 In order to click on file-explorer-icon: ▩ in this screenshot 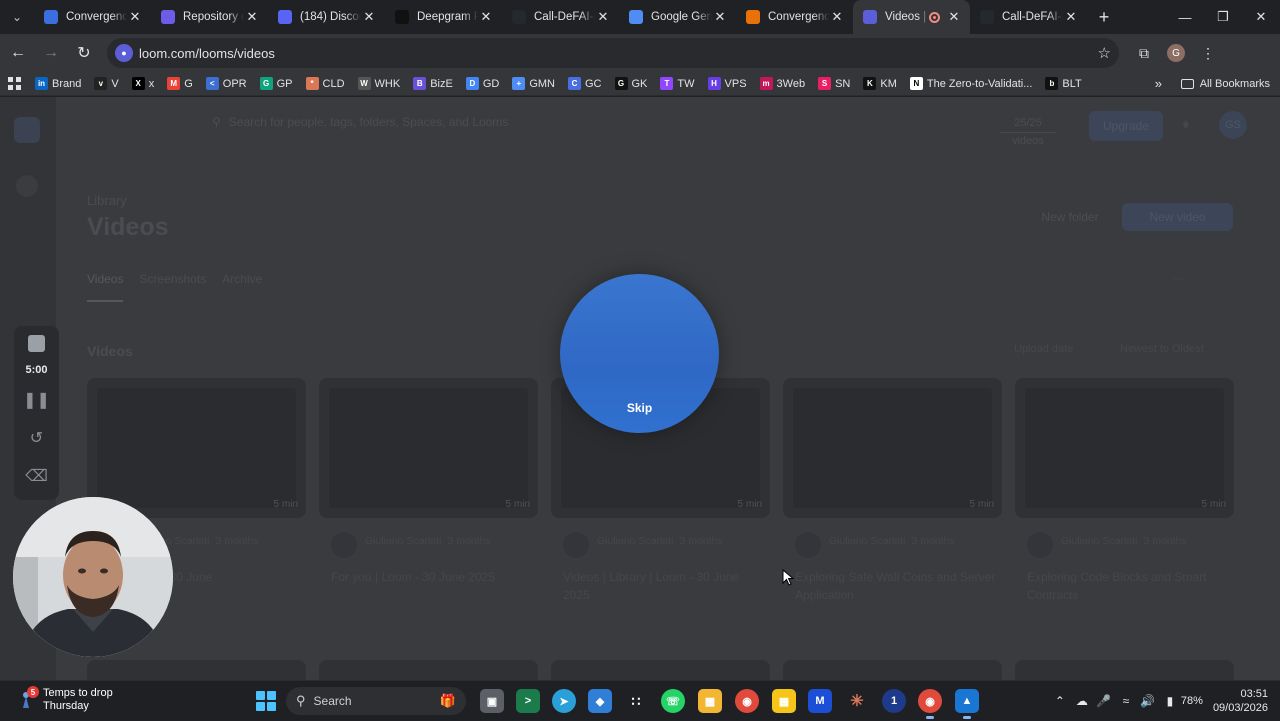, I will do `click(710, 701)`.